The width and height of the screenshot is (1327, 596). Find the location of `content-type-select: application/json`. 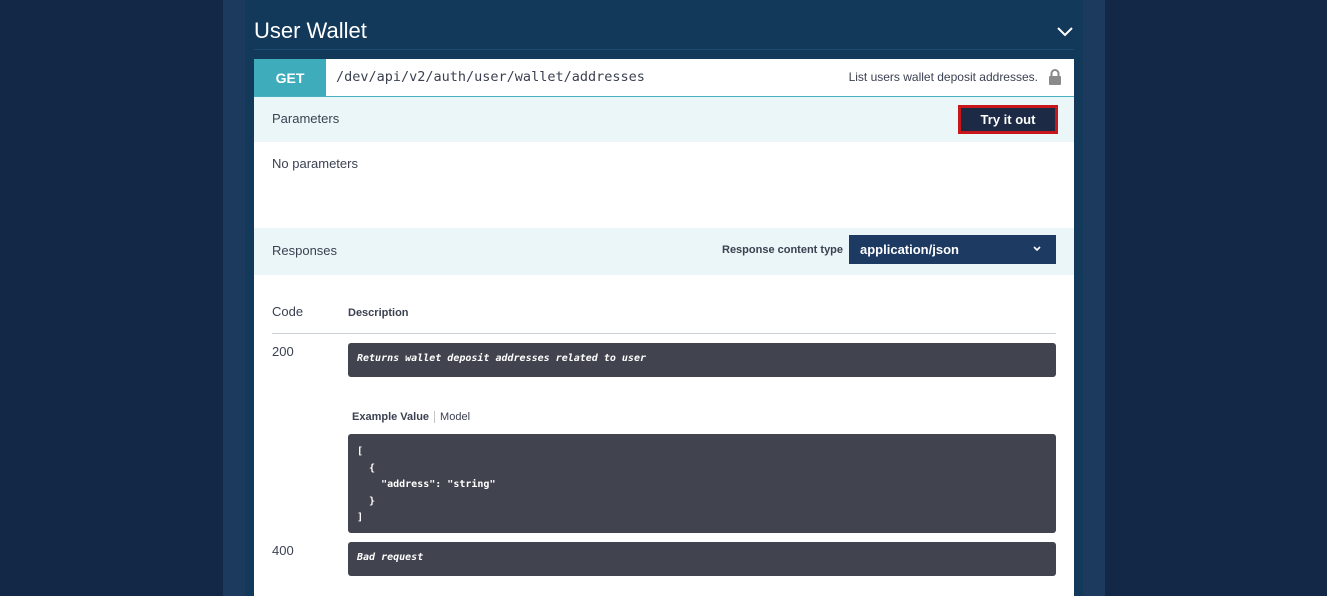

content-type-select: application/json is located at coordinates (952, 249).